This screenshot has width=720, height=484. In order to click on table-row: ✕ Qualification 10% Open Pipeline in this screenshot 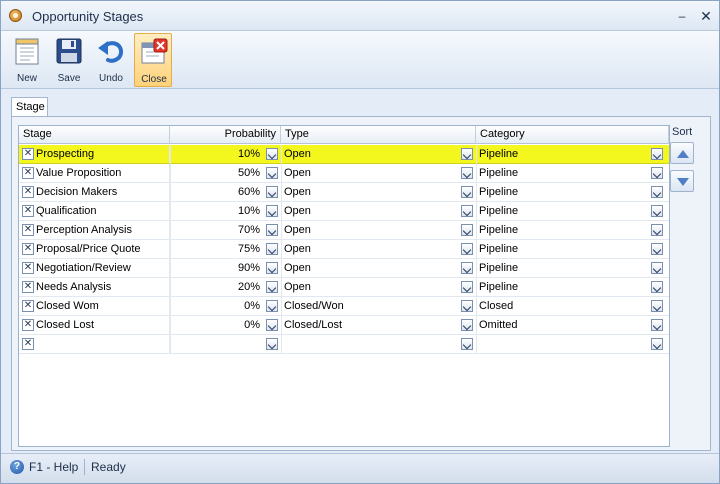, I will do `click(344, 211)`.